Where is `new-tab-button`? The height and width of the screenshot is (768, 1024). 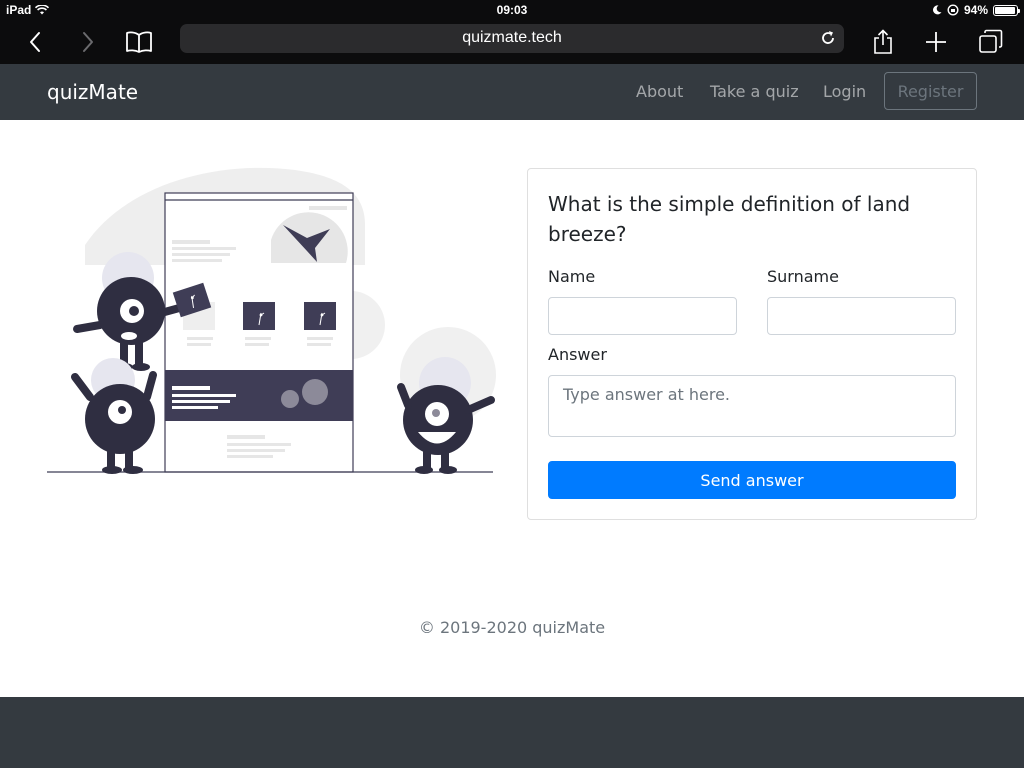
new-tab-button is located at coordinates (936, 42).